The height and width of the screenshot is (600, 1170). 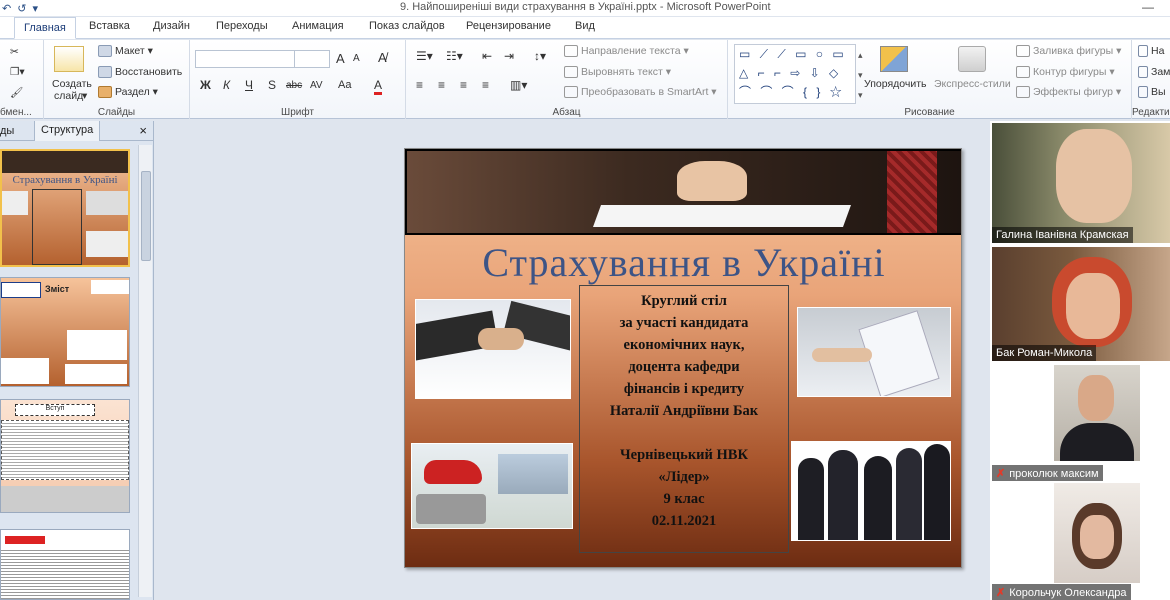 What do you see at coordinates (55, 410) in the screenshot?
I see `thumb3-title: Вступ` at bounding box center [55, 410].